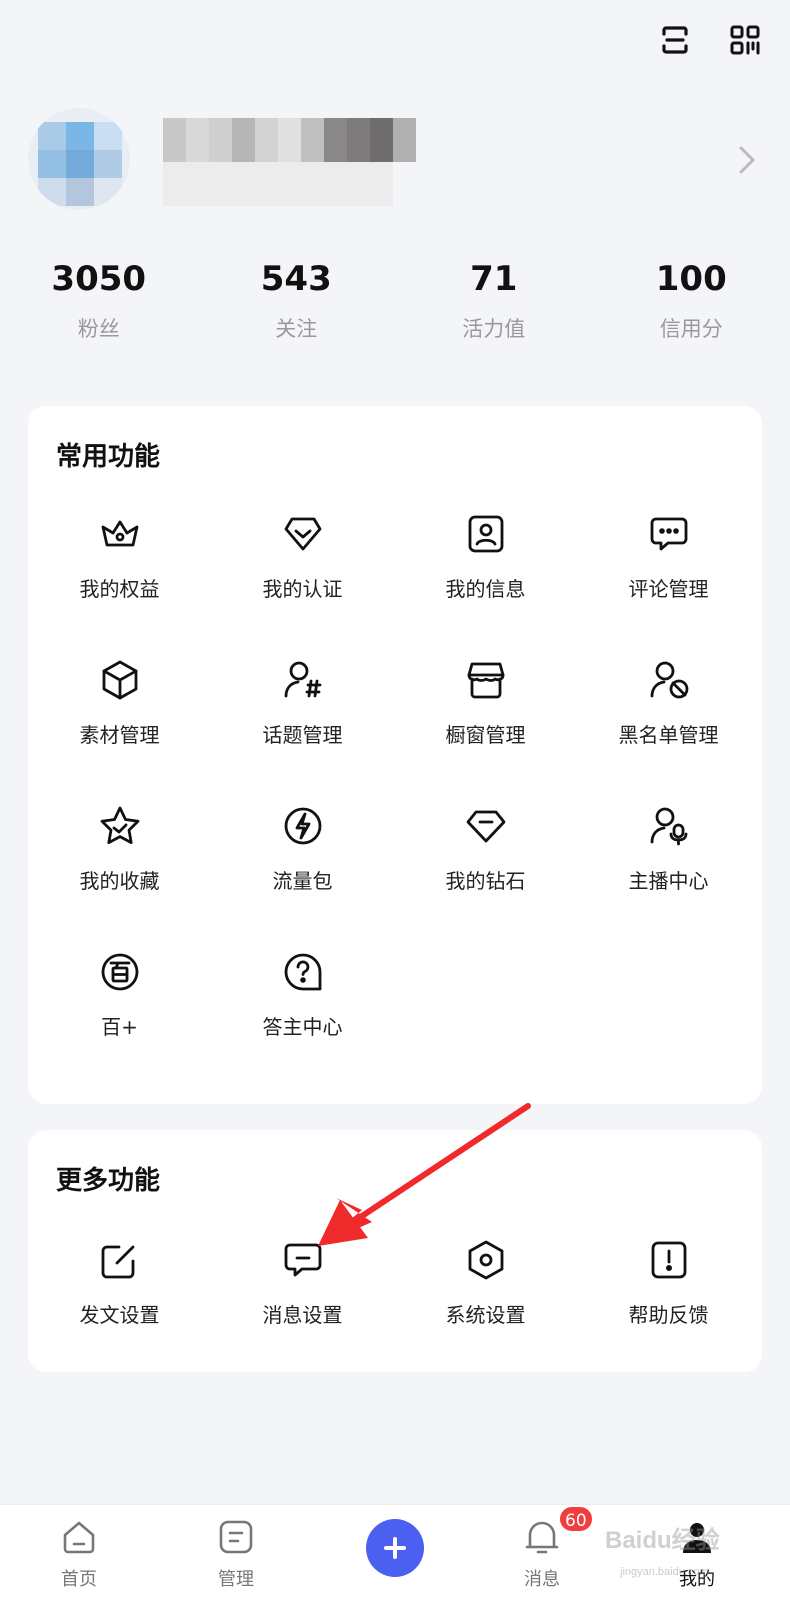 The width and height of the screenshot is (790, 1600). Describe the element at coordinates (675, 40) in the screenshot. I see `scan-icon` at that location.